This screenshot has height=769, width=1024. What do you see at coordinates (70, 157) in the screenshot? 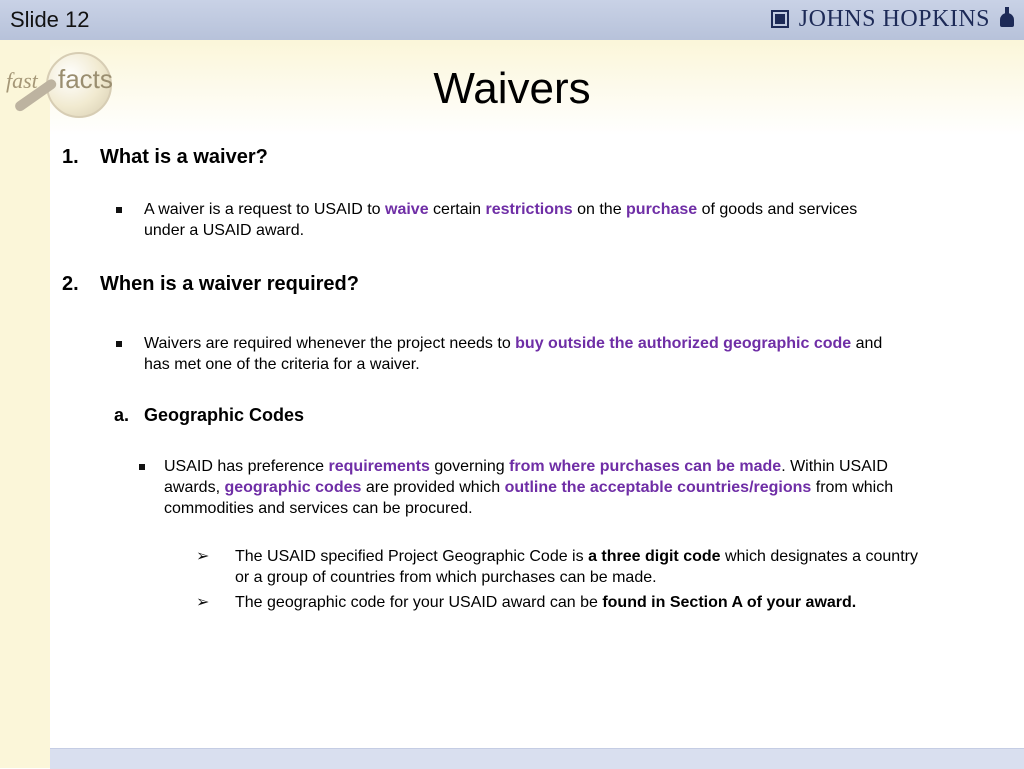
I see `section-1-number: 1.` at bounding box center [70, 157].